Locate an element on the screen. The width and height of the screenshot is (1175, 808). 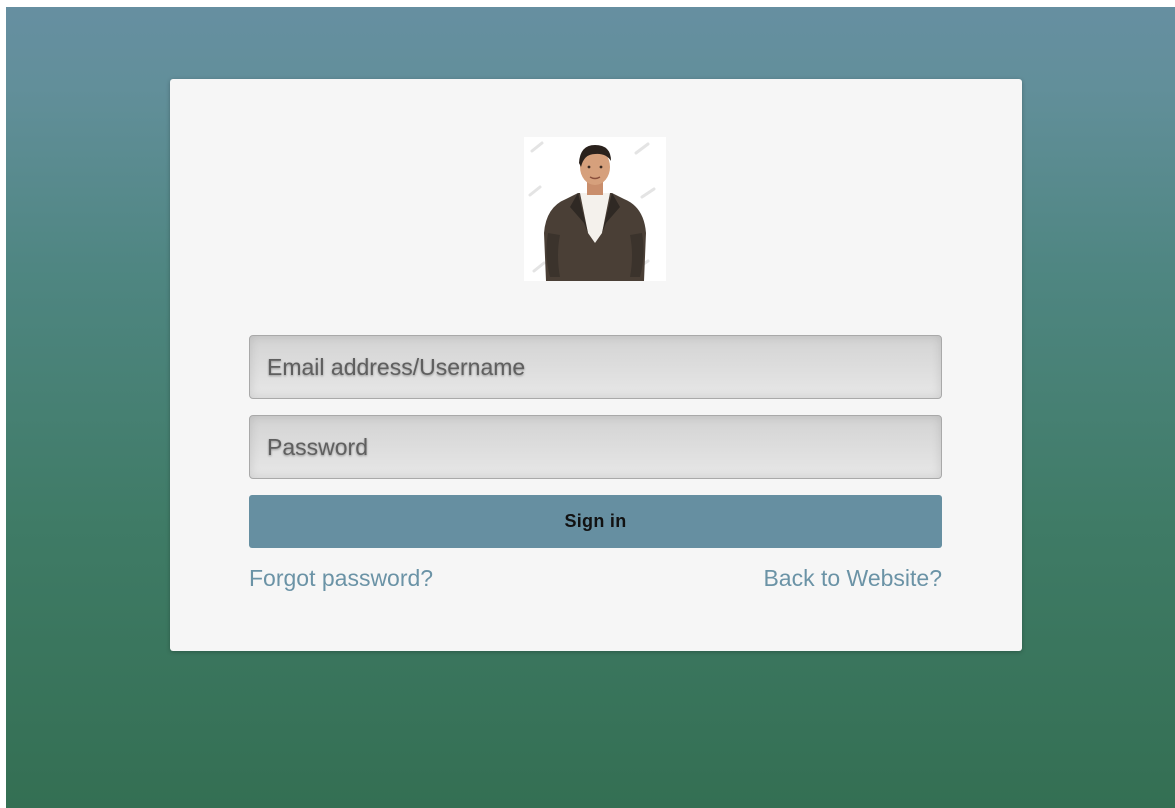
person-in-suit-icon is located at coordinates (592, 211).